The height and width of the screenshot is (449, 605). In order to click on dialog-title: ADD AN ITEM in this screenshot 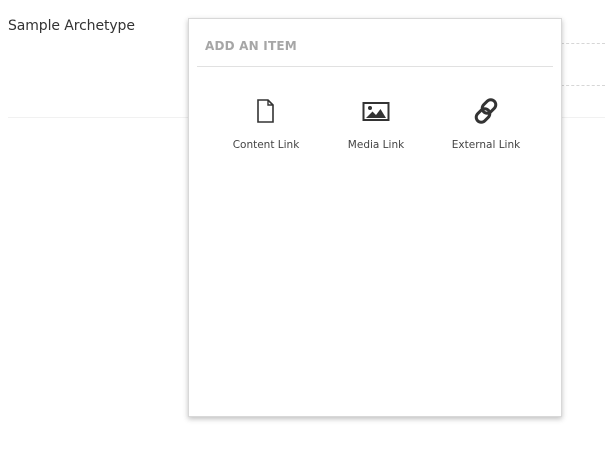, I will do `click(251, 46)`.